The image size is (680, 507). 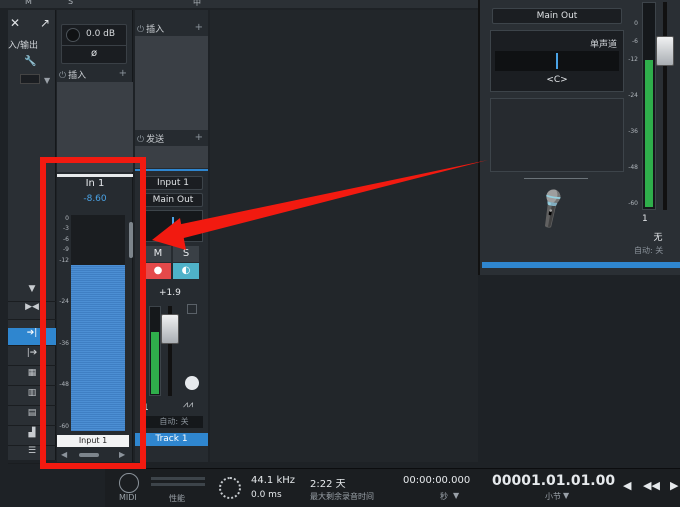 I want to click on timecode-unit: 秒, so click(x=444, y=496).